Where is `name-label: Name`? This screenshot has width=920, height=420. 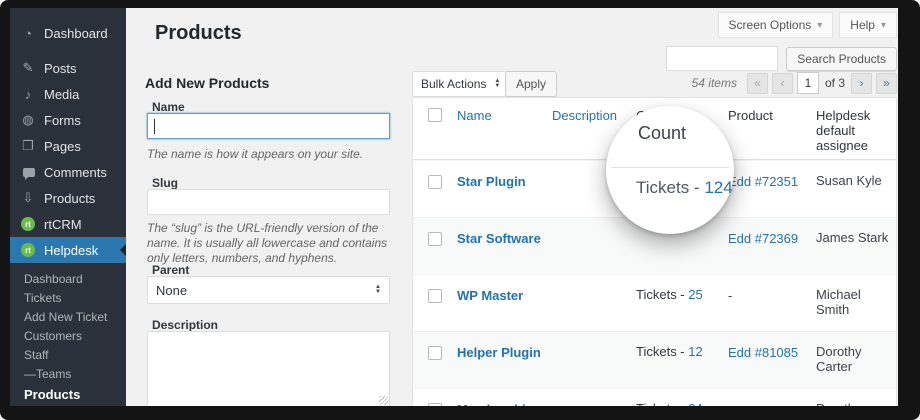
name-label: Name is located at coordinates (168, 107).